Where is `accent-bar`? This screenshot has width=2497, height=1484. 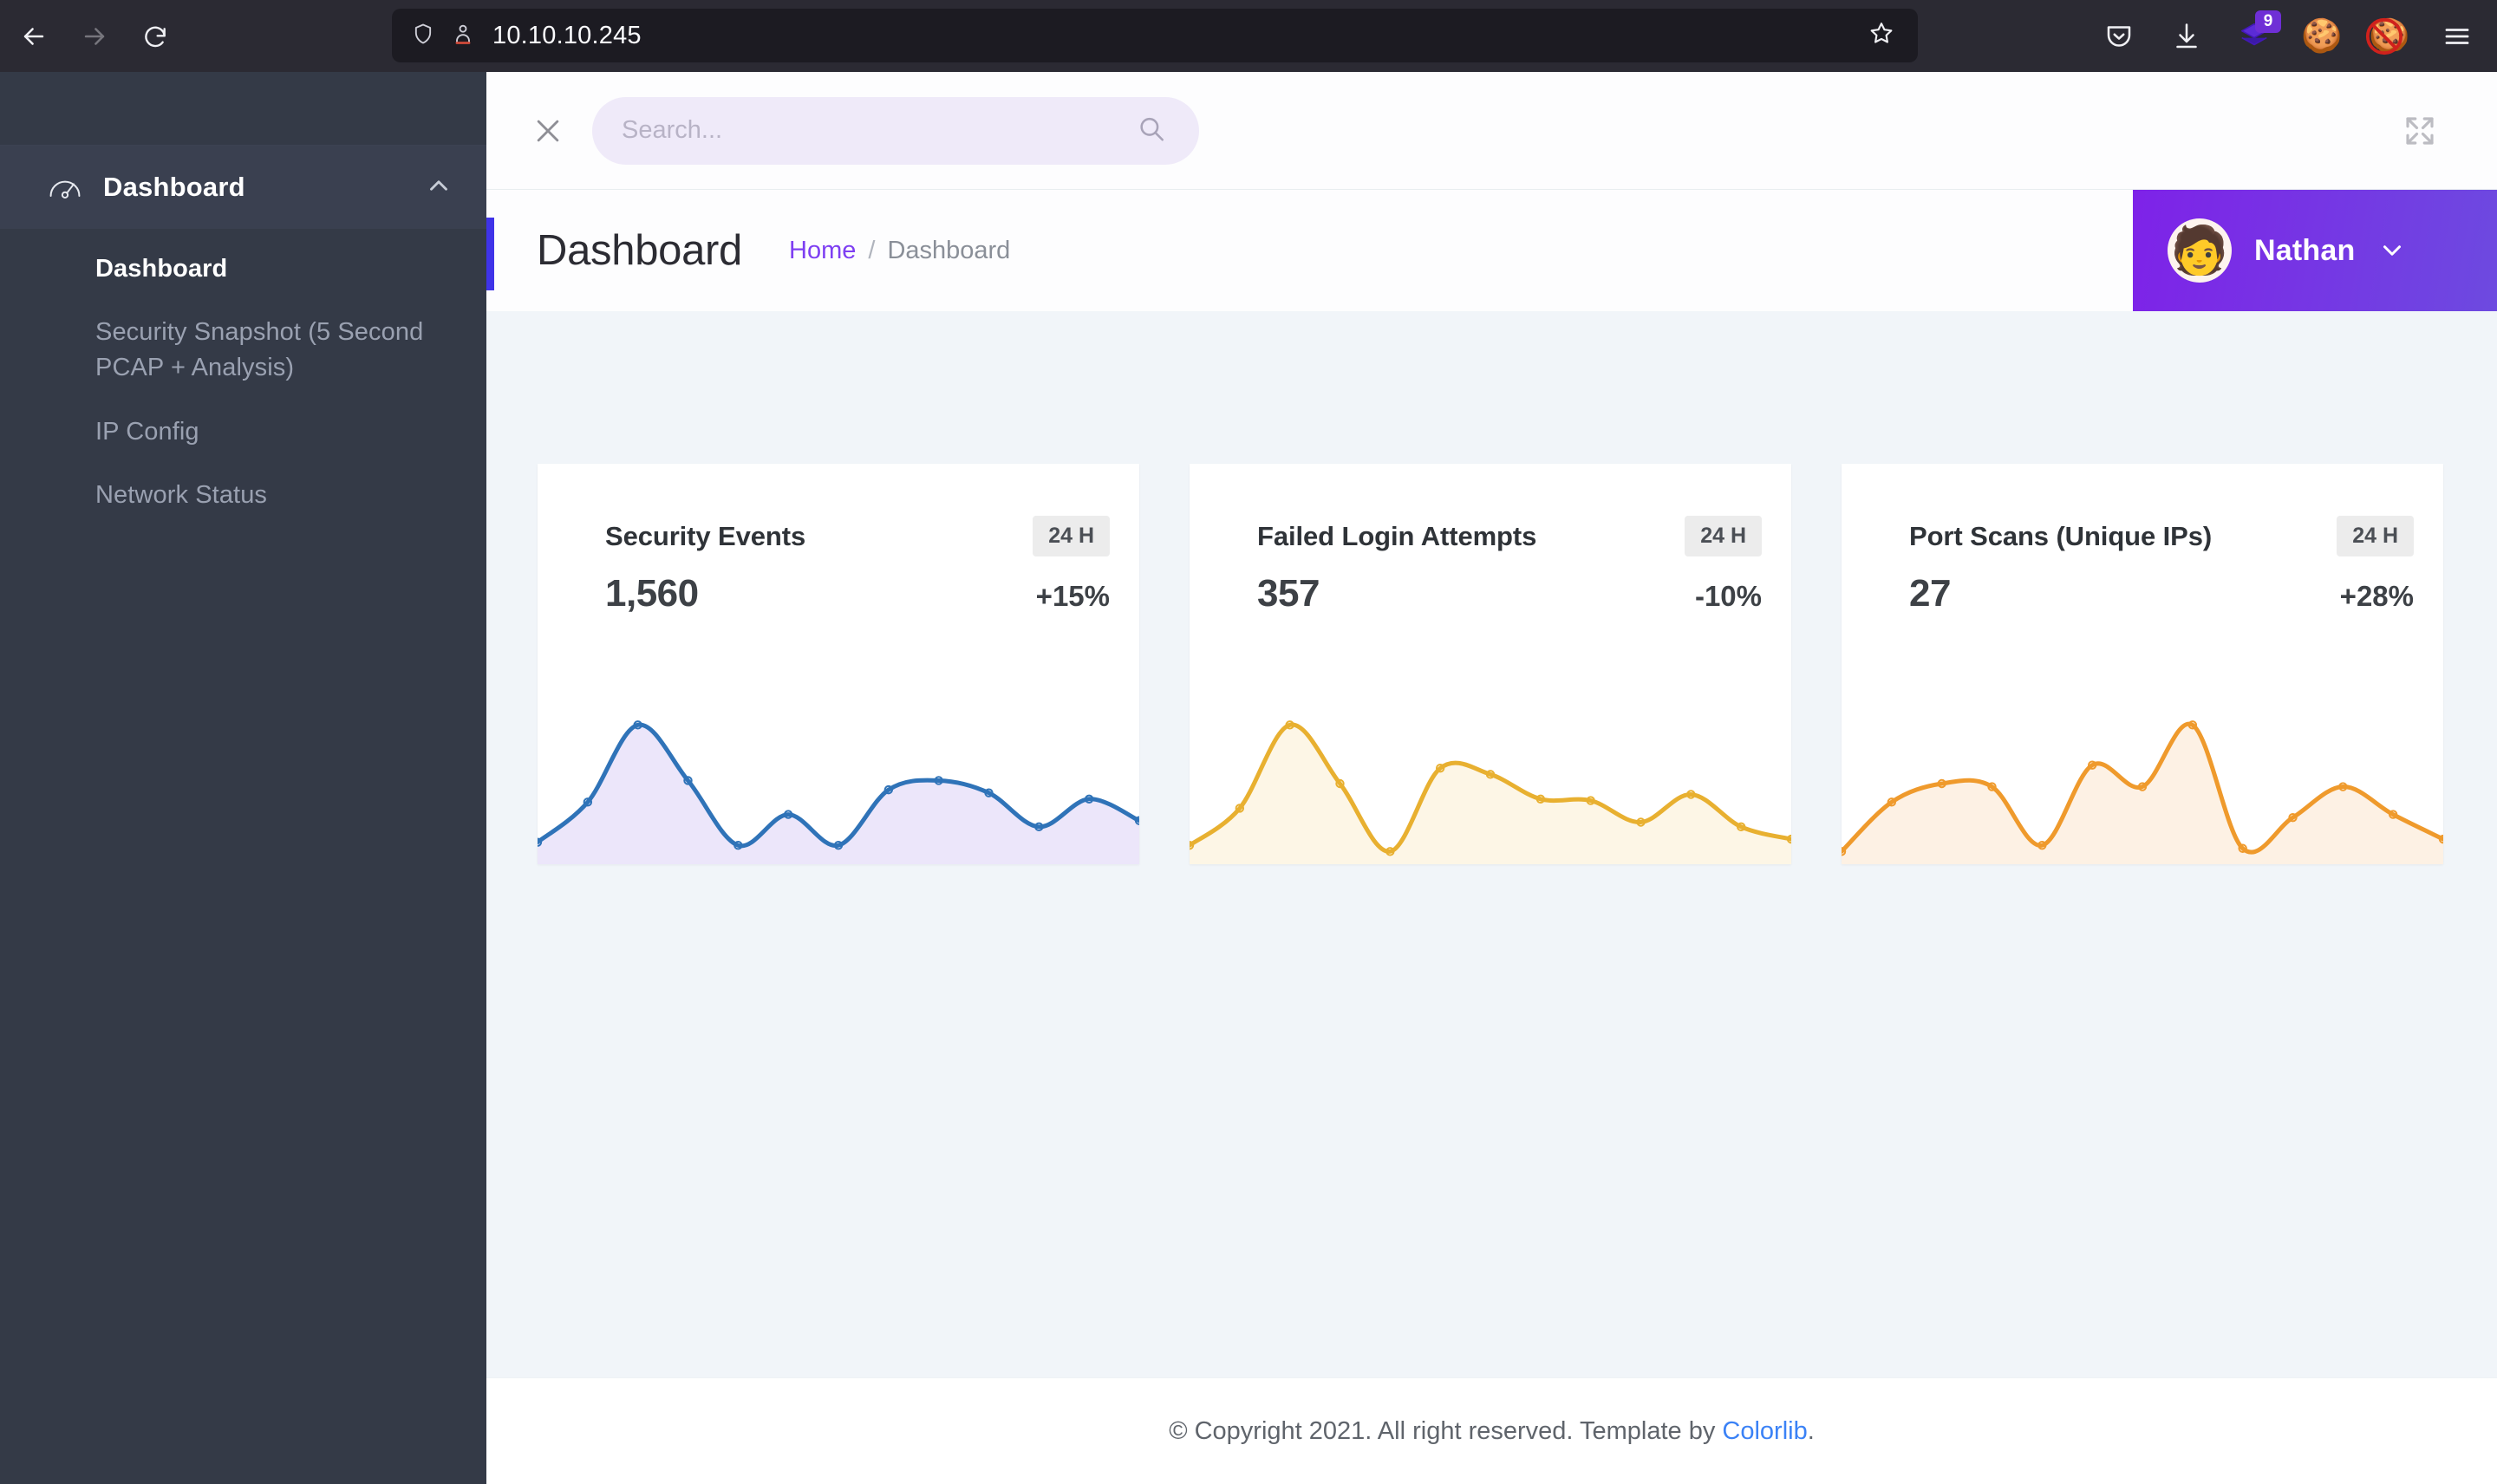
accent-bar is located at coordinates (490, 254).